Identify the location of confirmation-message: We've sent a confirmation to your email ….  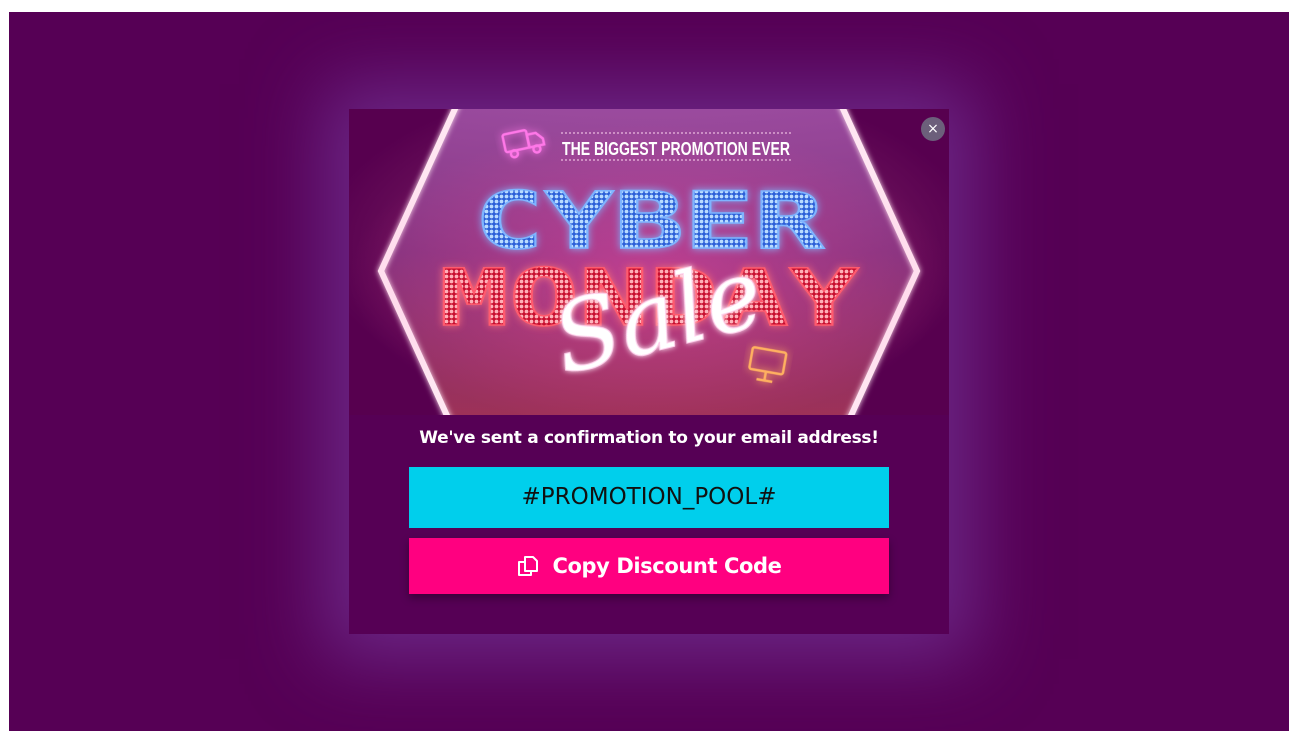
(649, 438).